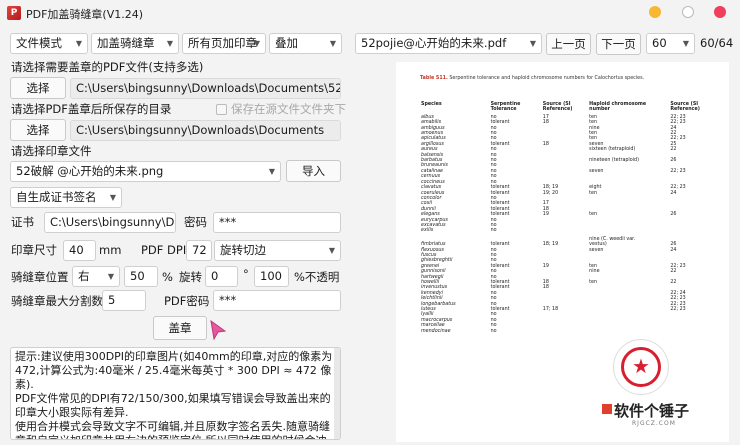  What do you see at coordinates (14, 13) in the screenshot?
I see `app-icon: P` at bounding box center [14, 13].